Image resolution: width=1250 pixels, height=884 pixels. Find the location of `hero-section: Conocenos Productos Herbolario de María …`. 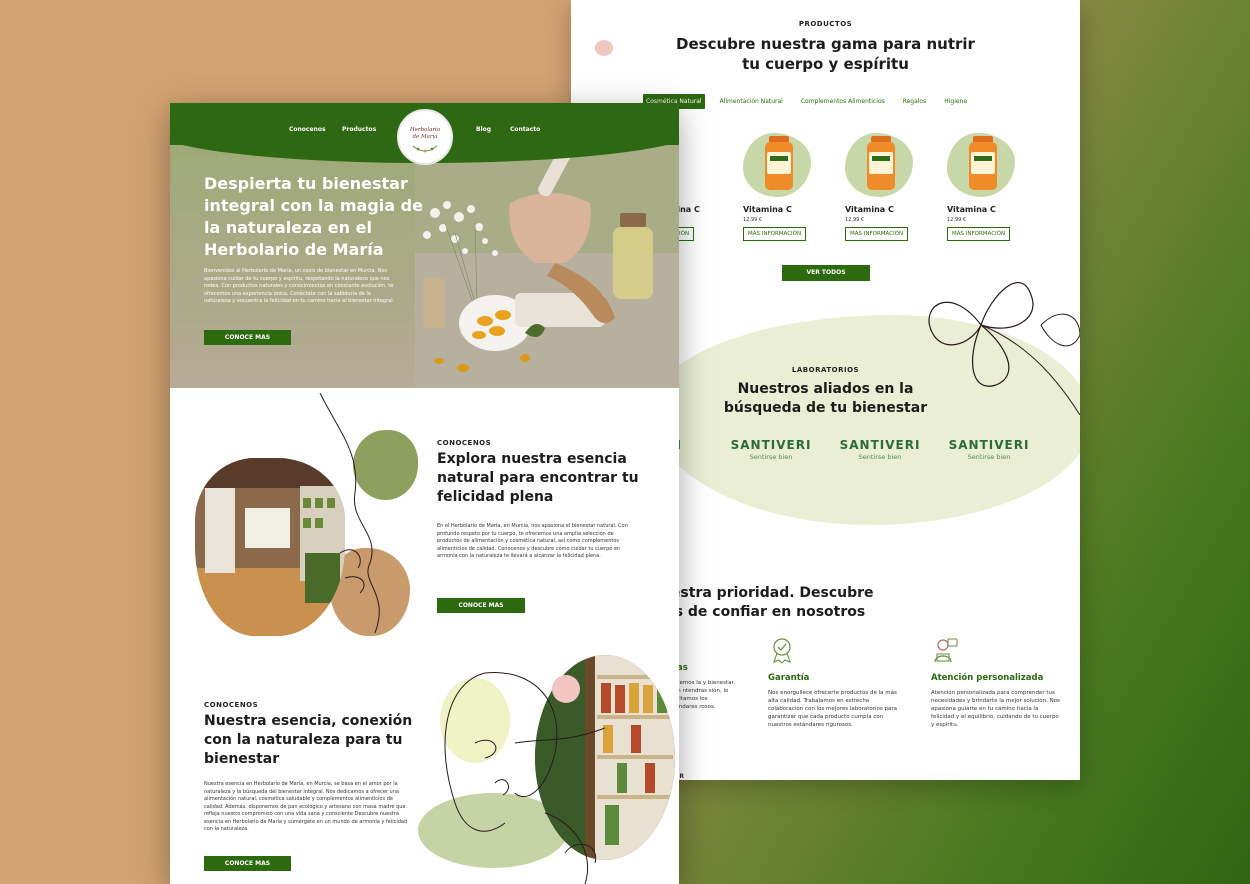

hero-section: Conocenos Productos Herbolario de María … is located at coordinates (424, 245).